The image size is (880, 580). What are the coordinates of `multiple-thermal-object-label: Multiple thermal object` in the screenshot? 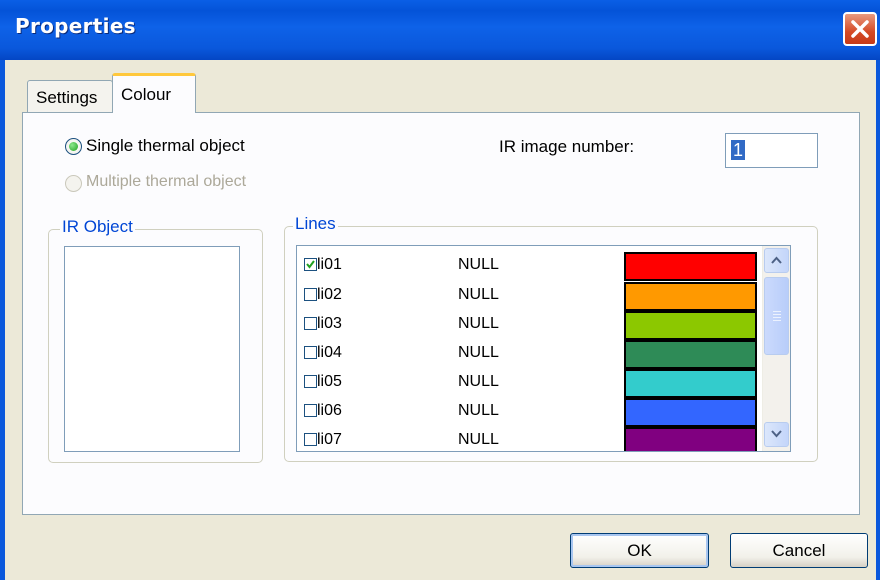 It's located at (166, 181).